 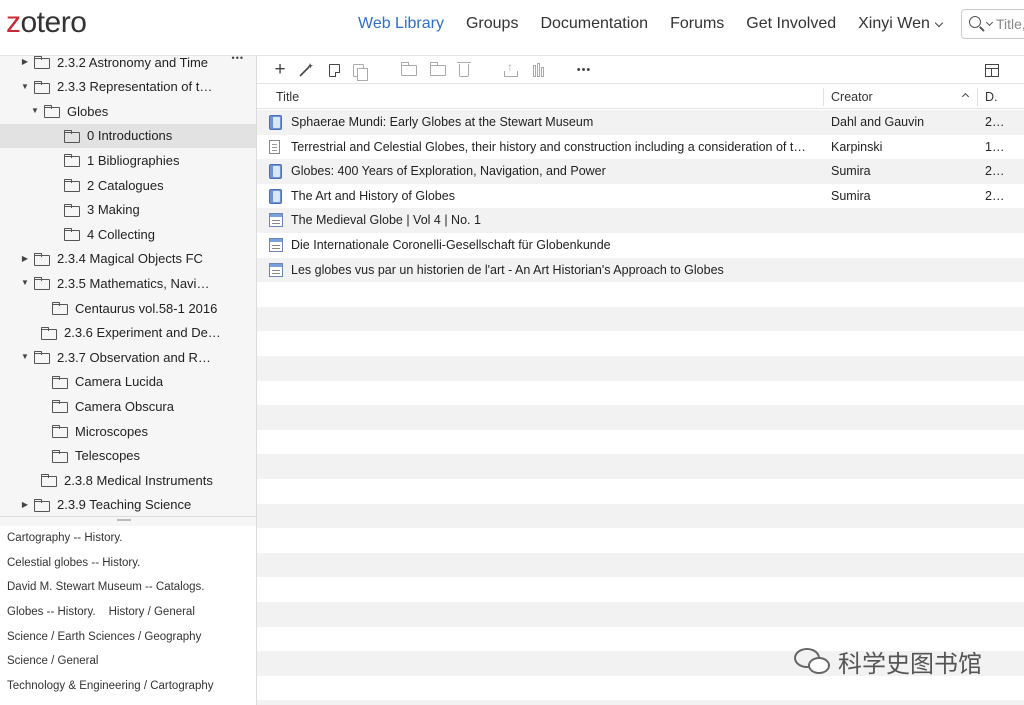 What do you see at coordinates (409, 70) in the screenshot?
I see `add-to-collection-button` at bounding box center [409, 70].